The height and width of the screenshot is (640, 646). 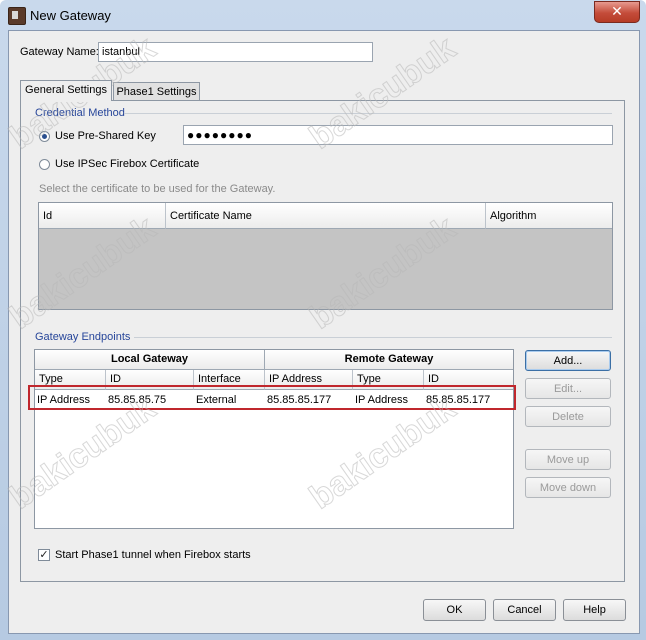 I want to click on cert-label: Use IPSec Firebox Certificate, so click(x=127, y=164).